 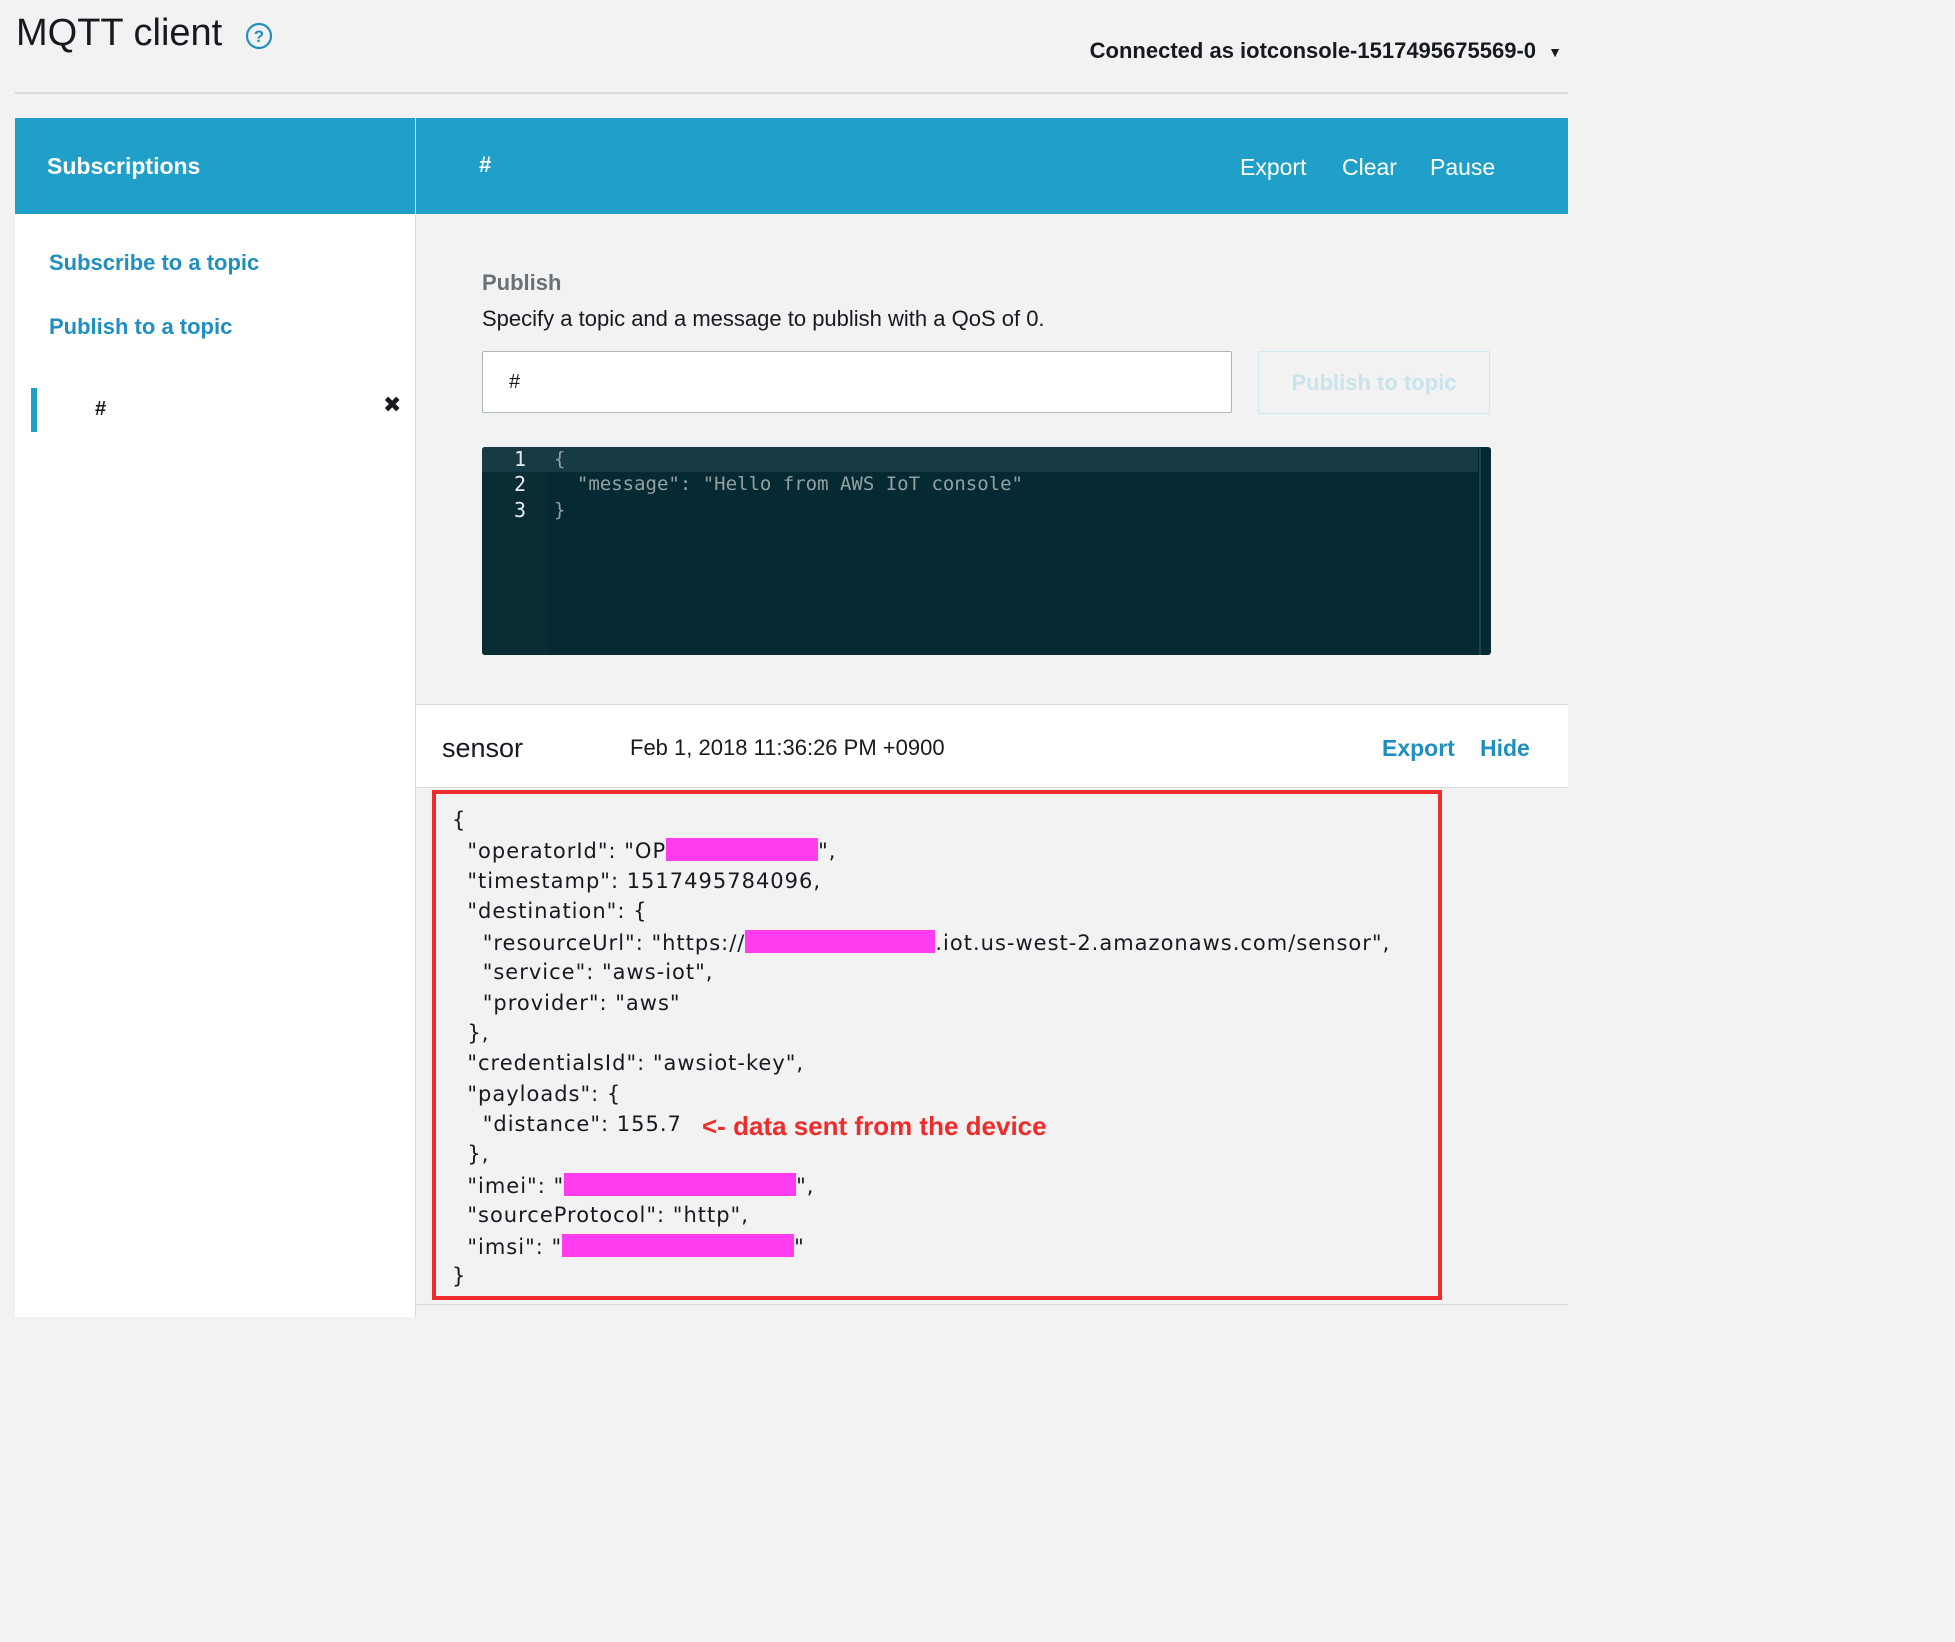 What do you see at coordinates (560, 510) in the screenshot?
I see `code-line: }` at bounding box center [560, 510].